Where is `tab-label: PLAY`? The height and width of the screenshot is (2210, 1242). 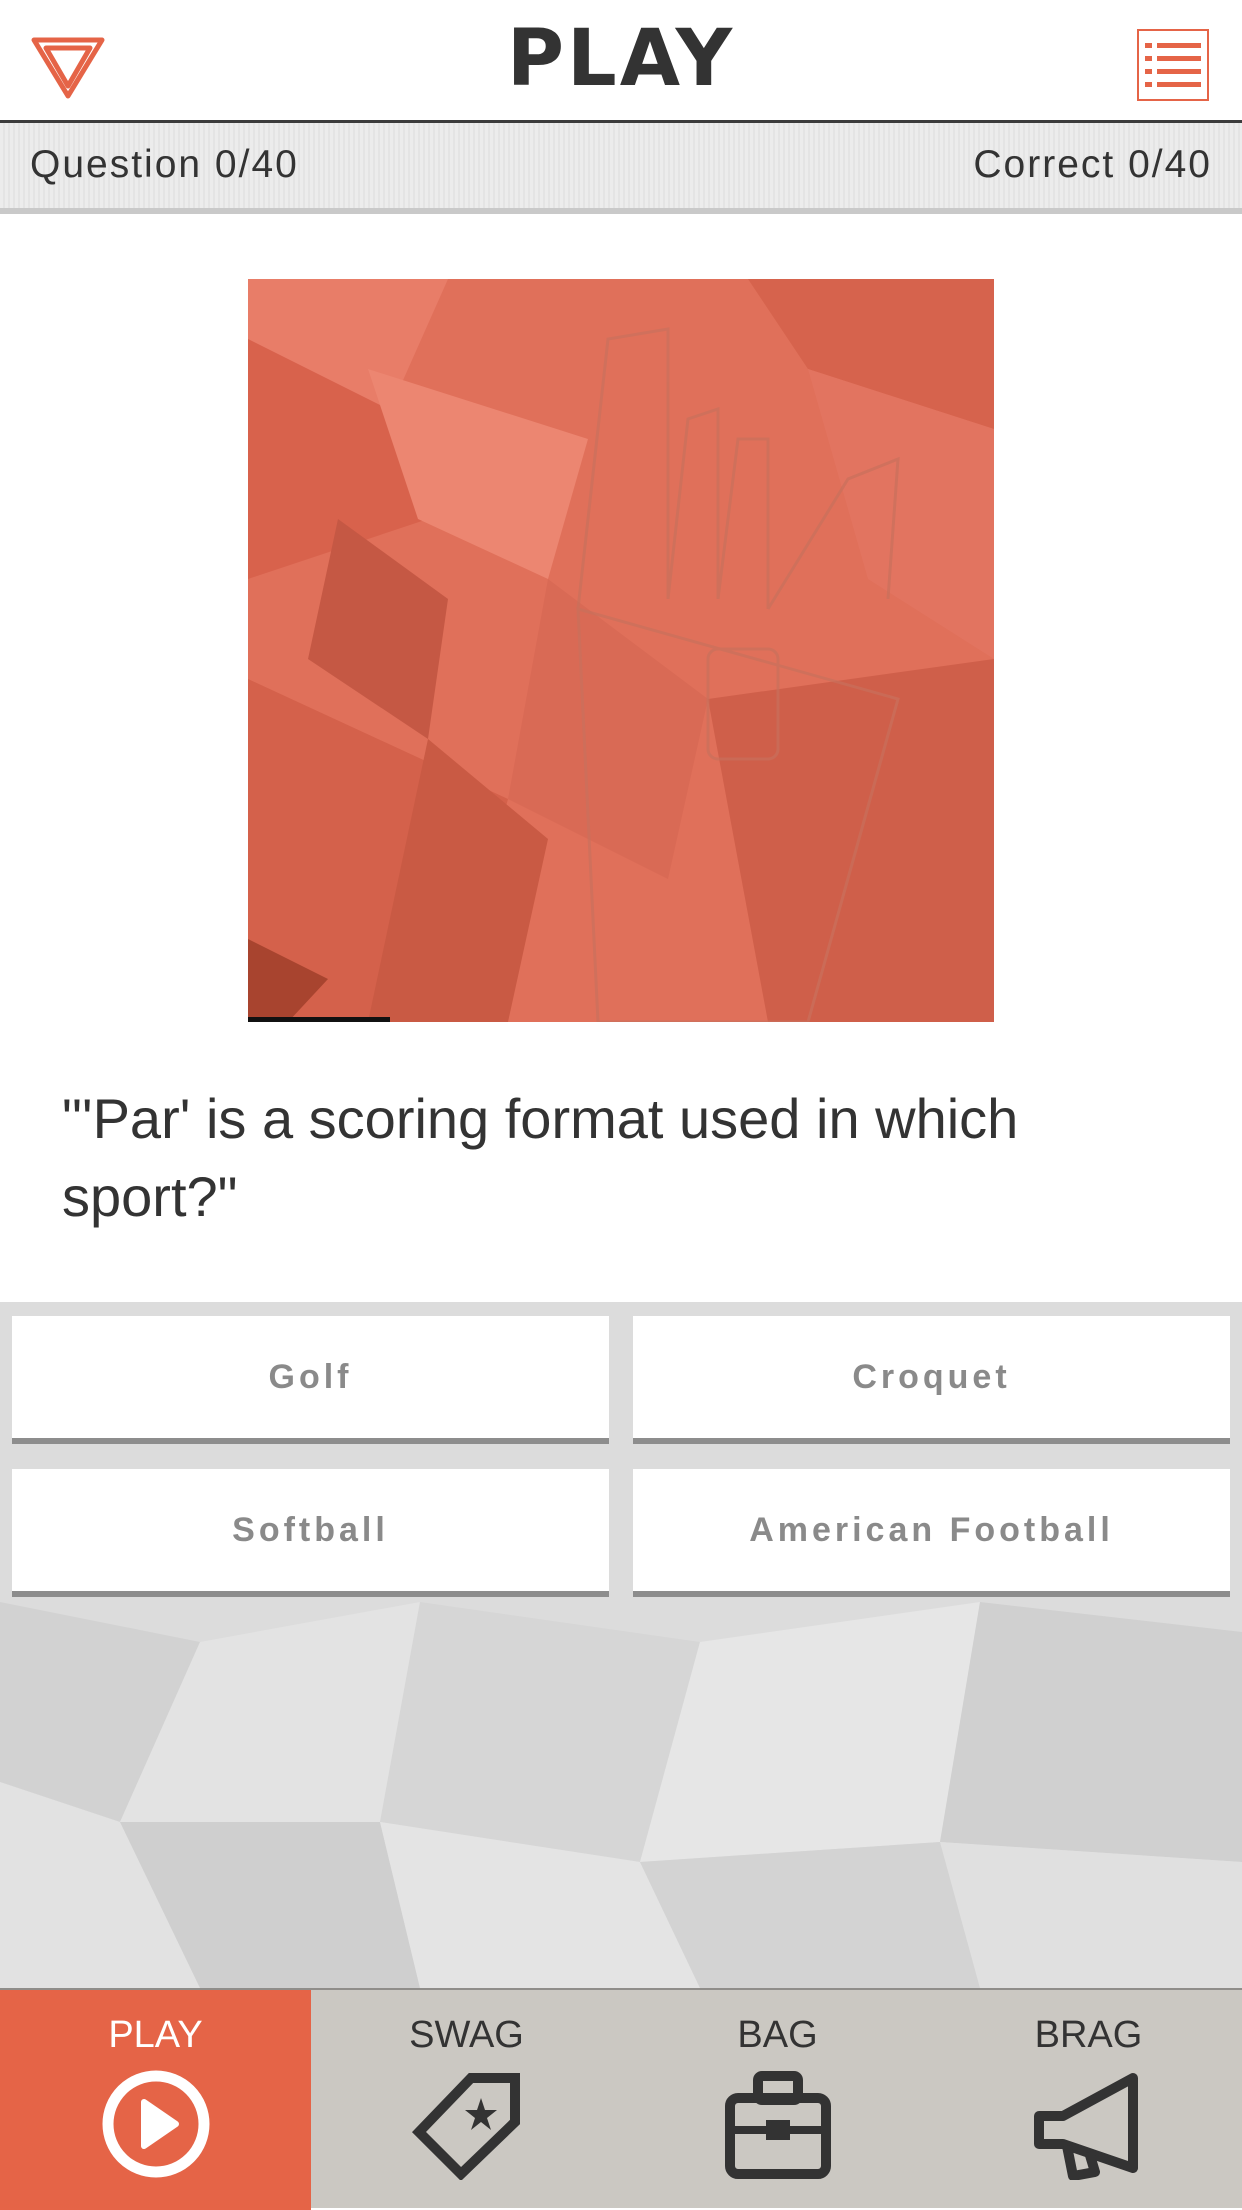 tab-label: PLAY is located at coordinates (155, 2035).